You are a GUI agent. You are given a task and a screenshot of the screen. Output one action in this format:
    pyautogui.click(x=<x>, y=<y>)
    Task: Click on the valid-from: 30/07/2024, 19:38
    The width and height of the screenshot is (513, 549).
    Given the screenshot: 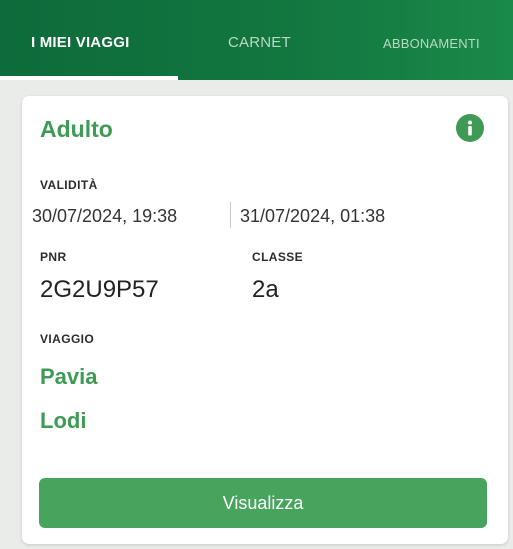 What is the action you would take?
    pyautogui.click(x=105, y=216)
    